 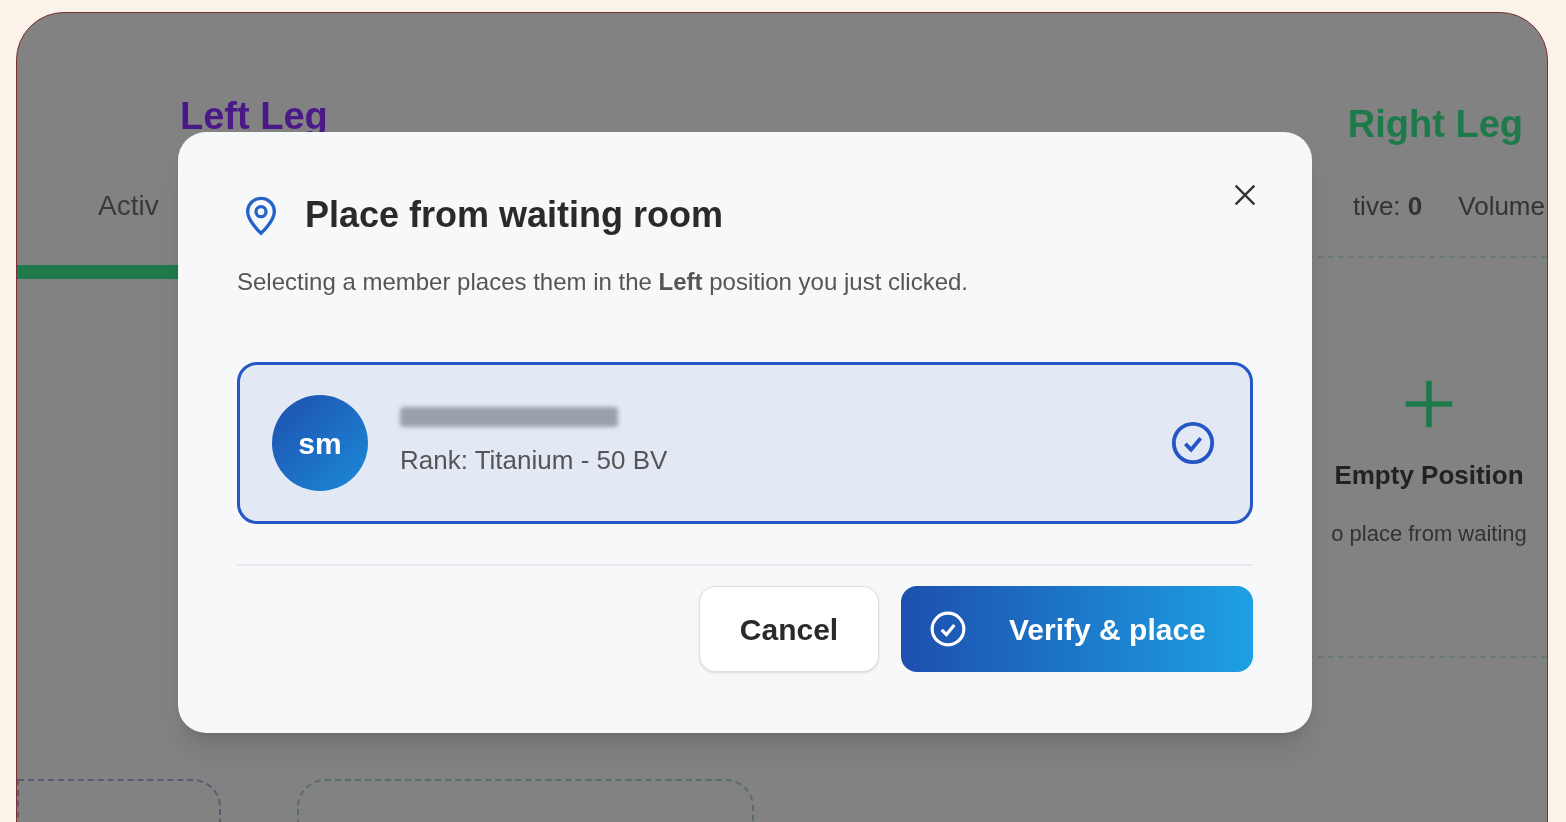 What do you see at coordinates (1435, 124) in the screenshot?
I see `right-leg-title: Right Leg` at bounding box center [1435, 124].